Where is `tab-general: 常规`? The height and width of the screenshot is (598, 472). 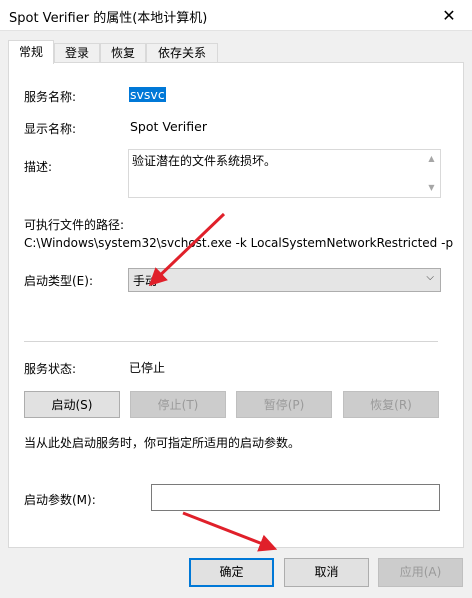 tab-general: 常规 is located at coordinates (31, 52).